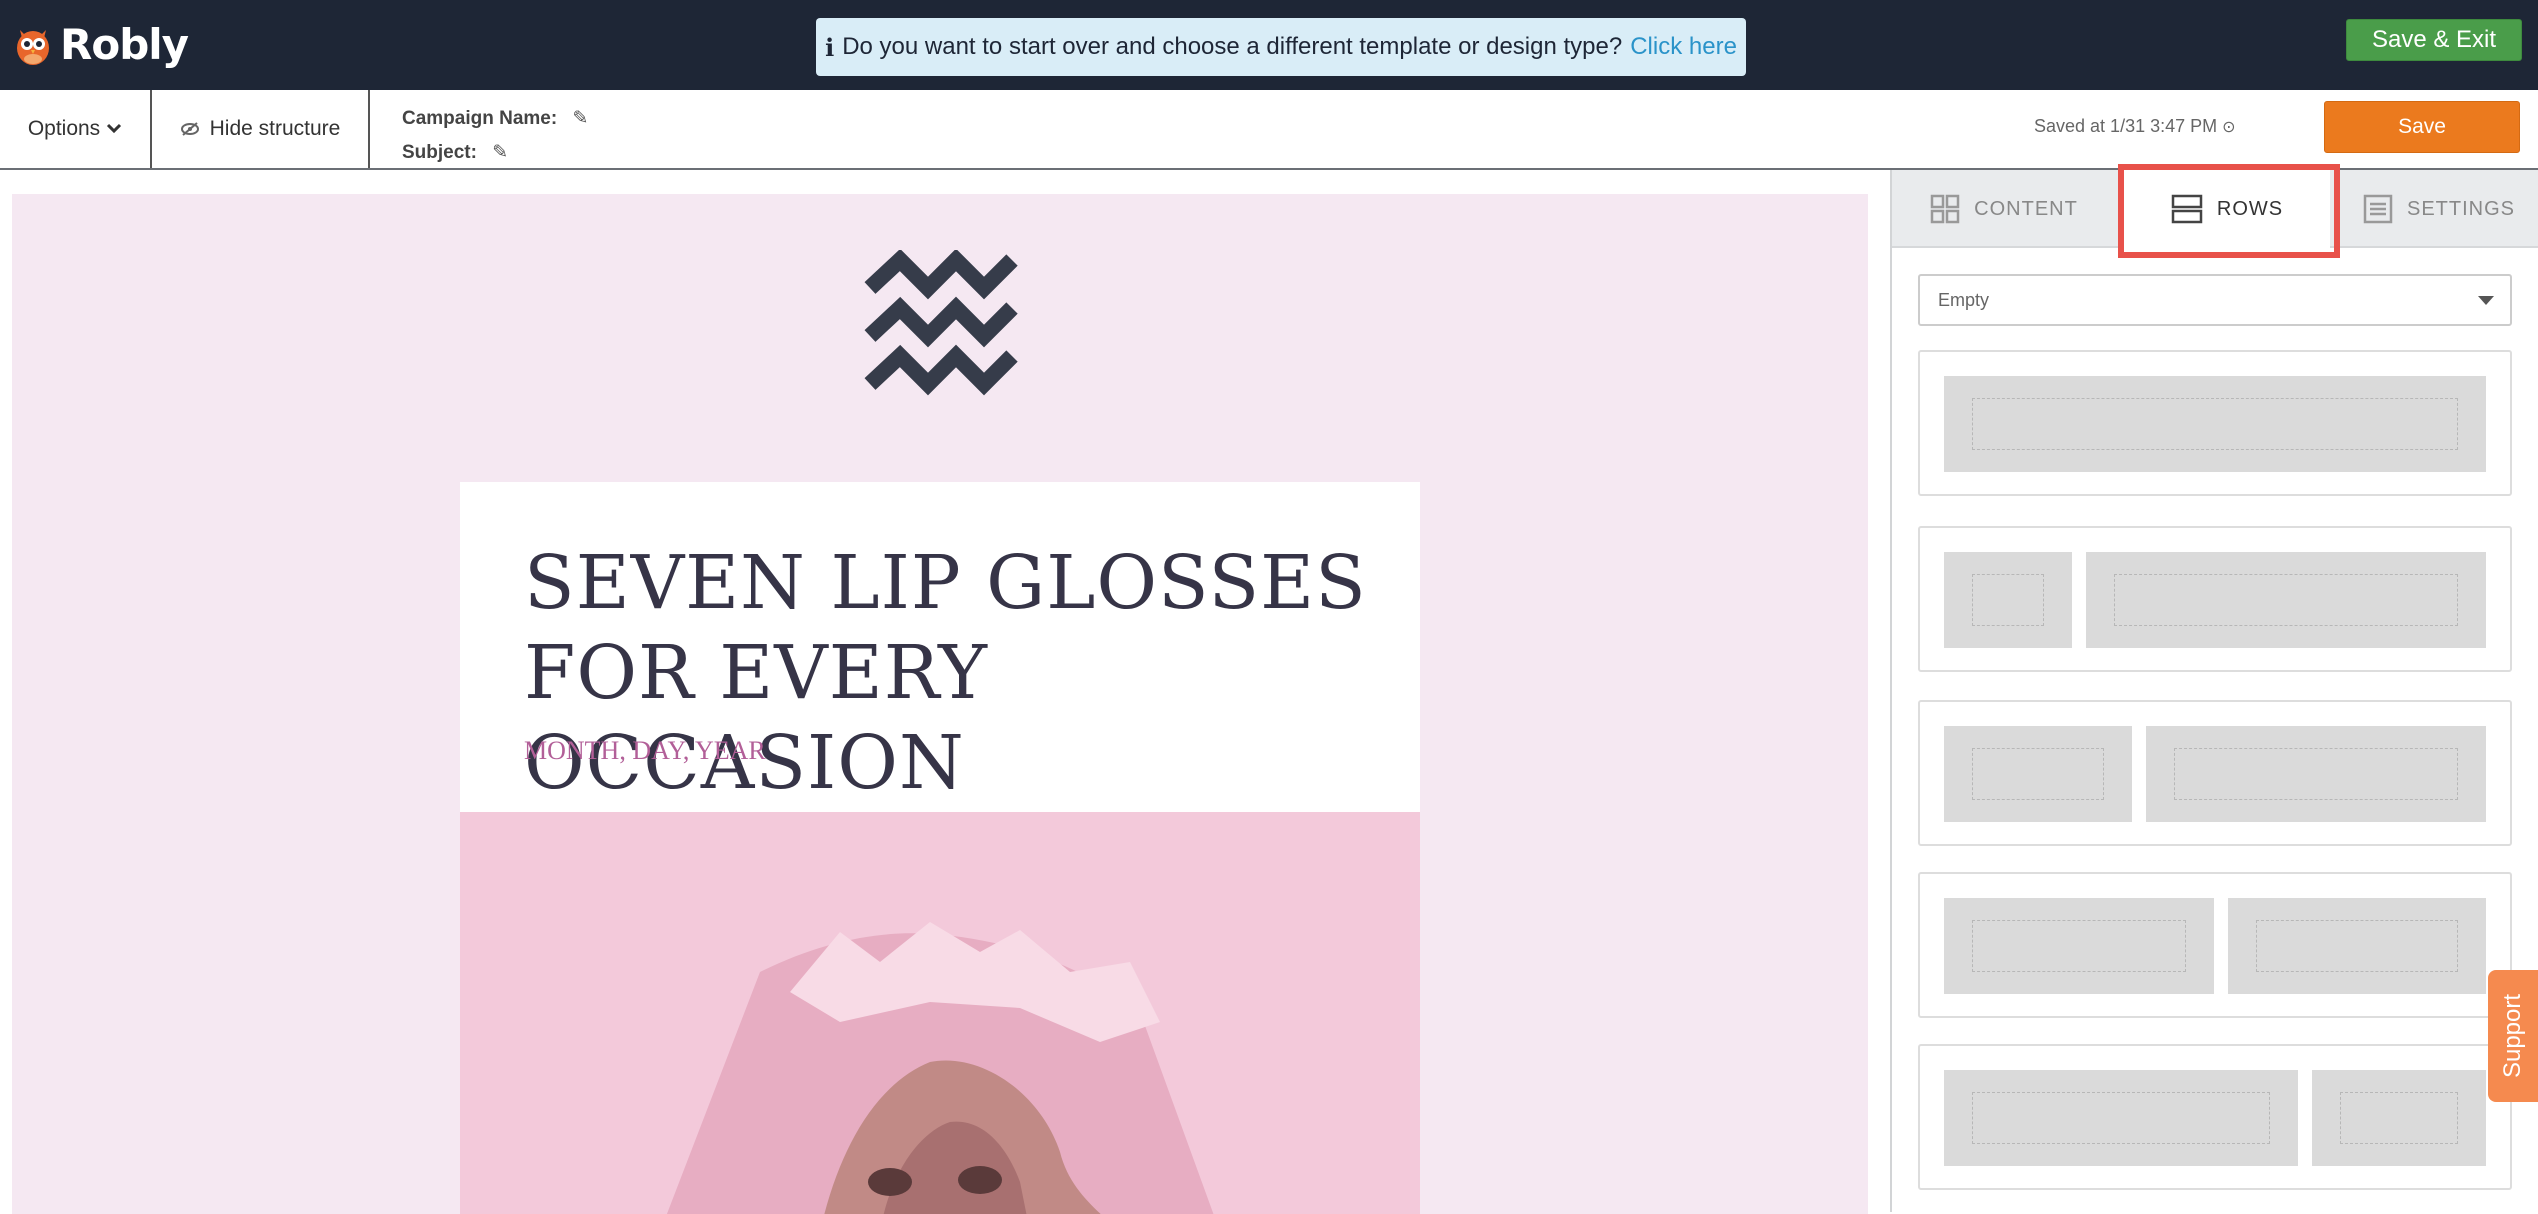 This screenshot has width=2538, height=1214. What do you see at coordinates (2250, 208) in the screenshot?
I see `tab-rows-label: ROWS` at bounding box center [2250, 208].